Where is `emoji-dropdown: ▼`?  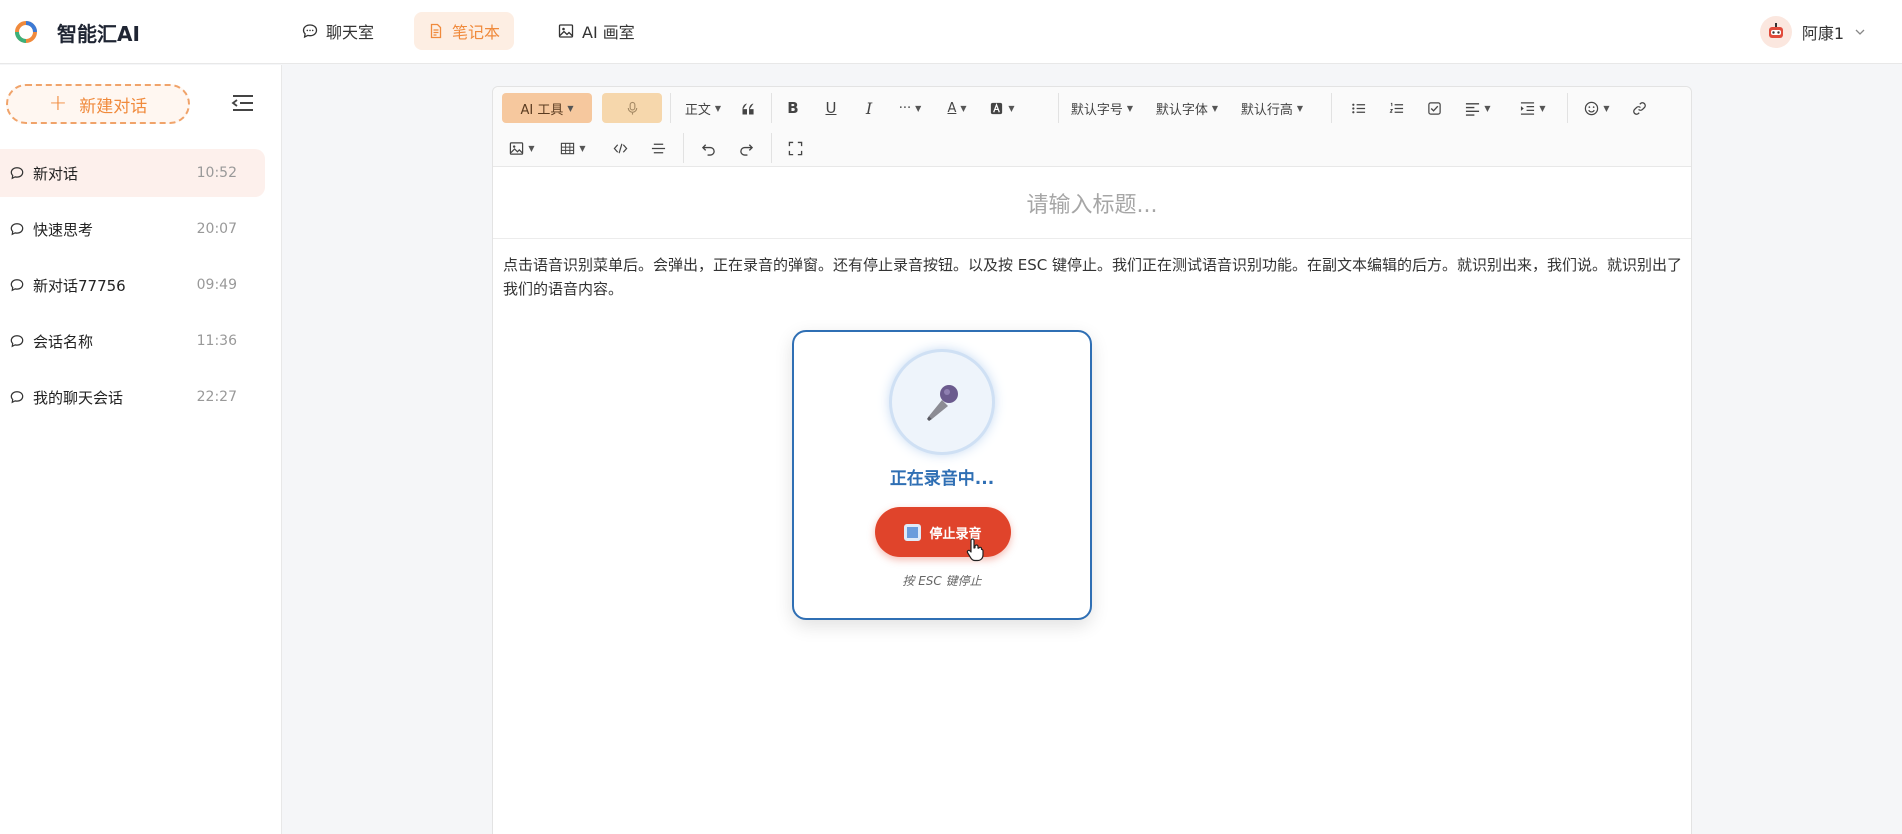
emoji-dropdown: ▼ is located at coordinates (1597, 108).